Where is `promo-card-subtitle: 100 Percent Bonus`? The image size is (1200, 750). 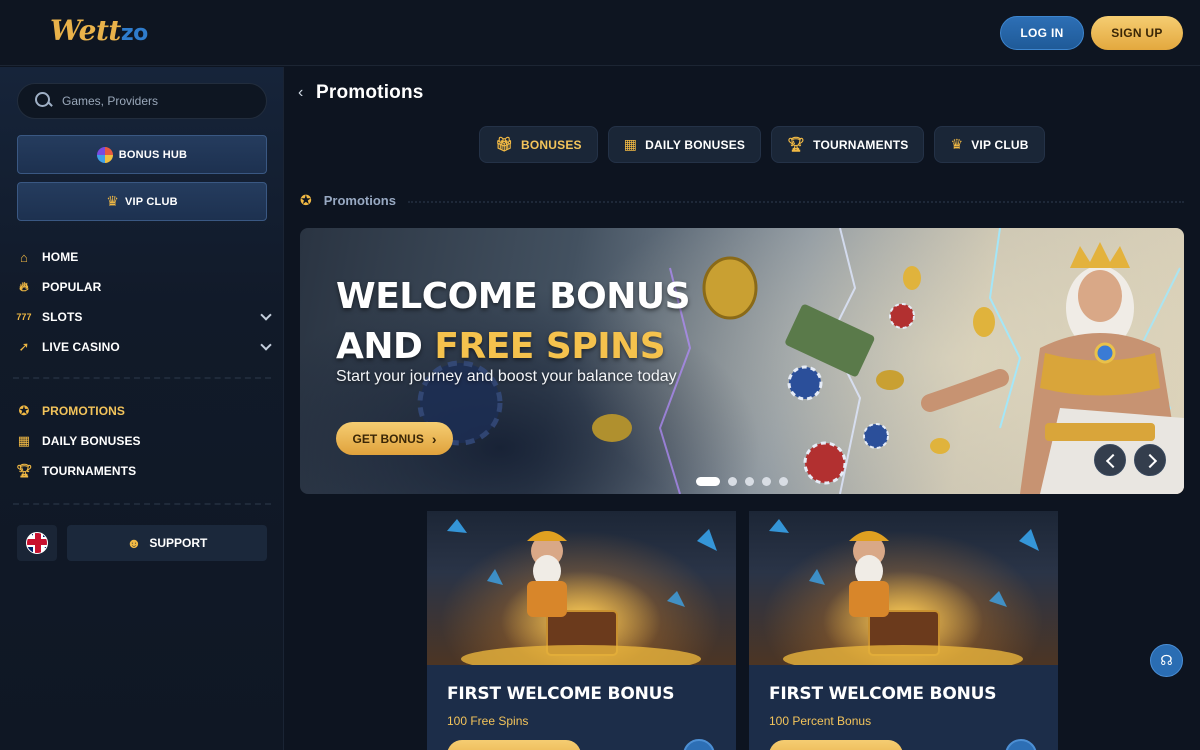 promo-card-subtitle: 100 Percent Bonus is located at coordinates (820, 721).